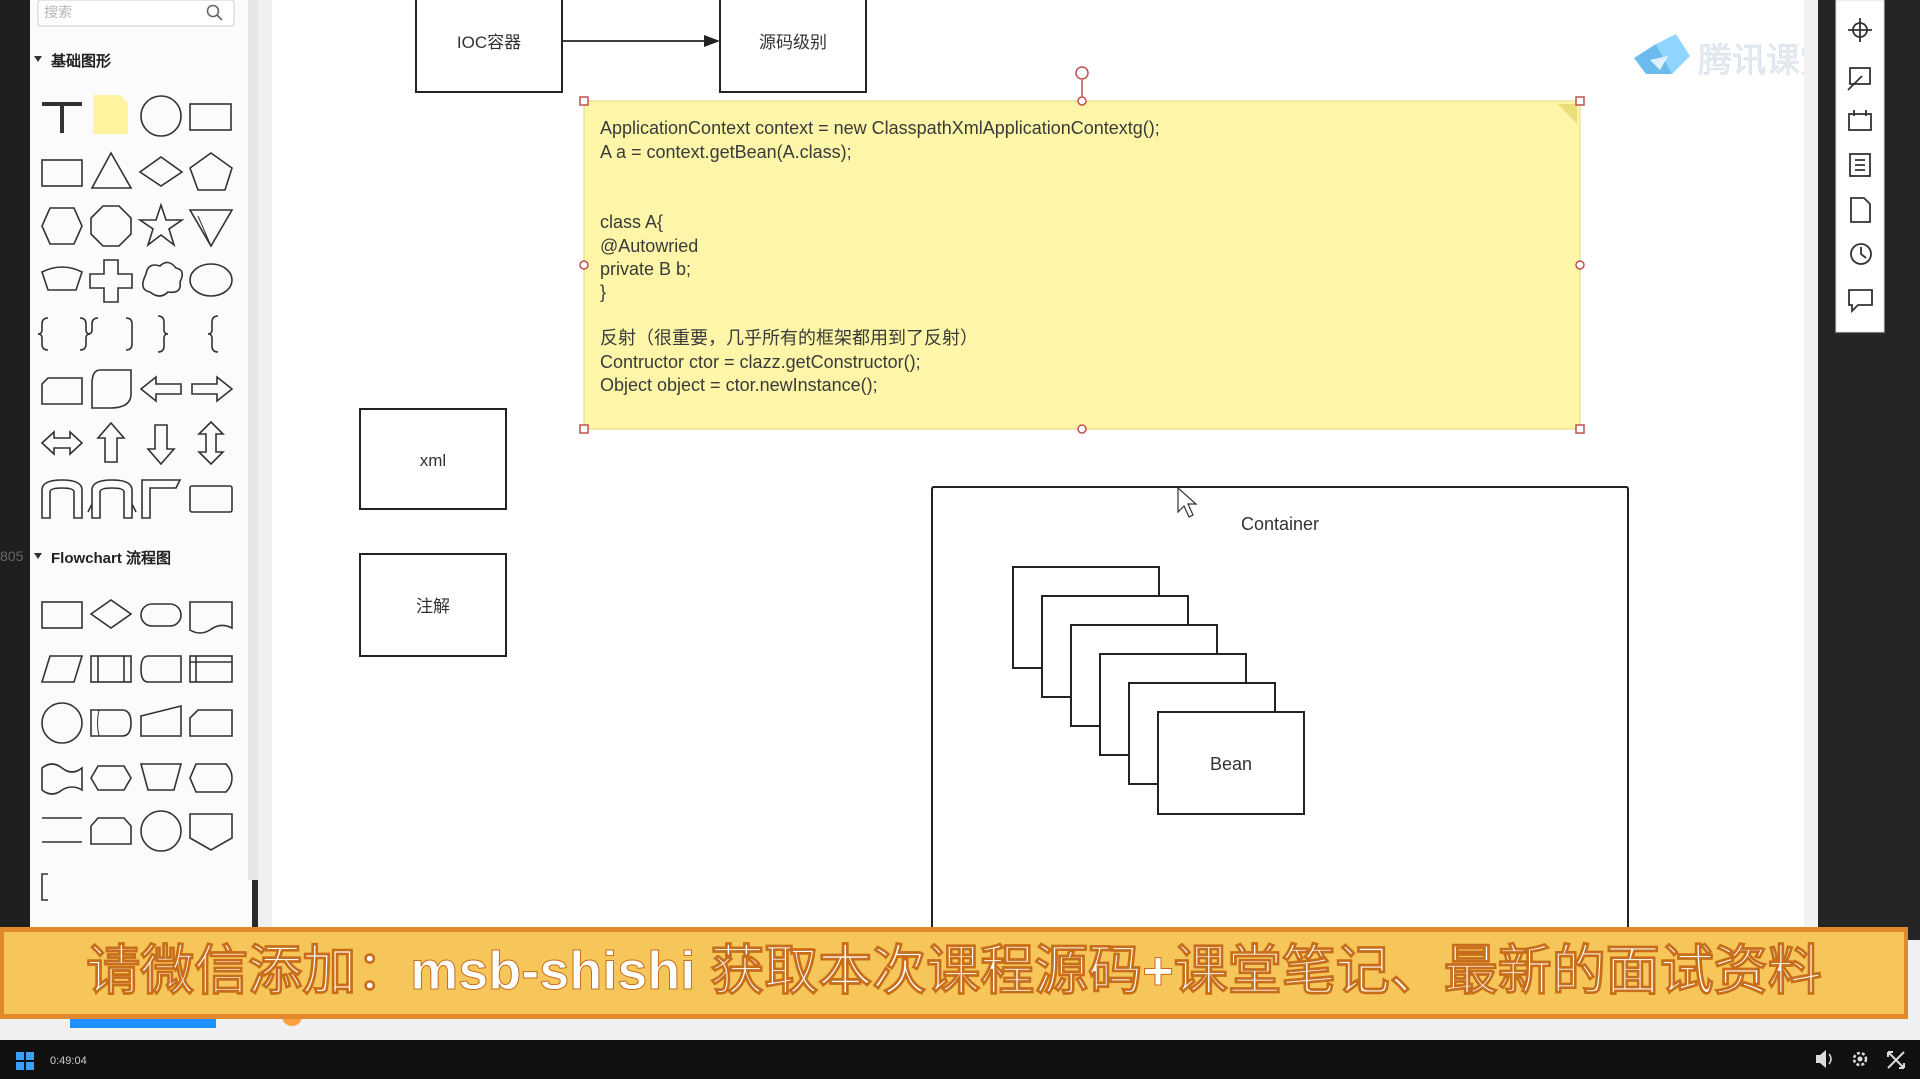 The height and width of the screenshot is (1079, 1920). What do you see at coordinates (789, 338) in the screenshot?
I see `note-line: 反射（很重要，几乎所有的框架都用到了反射）` at bounding box center [789, 338].